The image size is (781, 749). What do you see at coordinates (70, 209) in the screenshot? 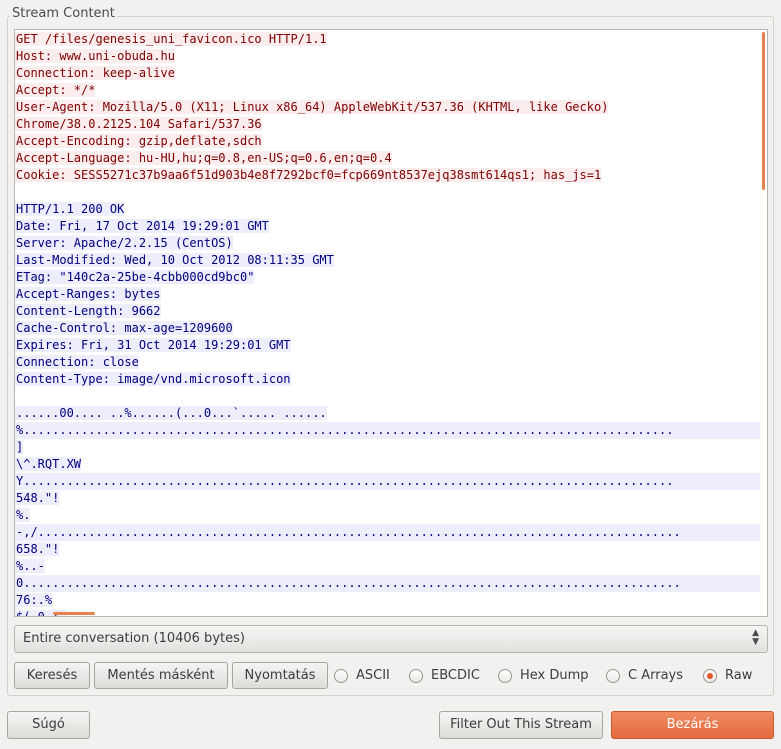
I see `server-header-line: HTTP/1.1 200 OK` at bounding box center [70, 209].